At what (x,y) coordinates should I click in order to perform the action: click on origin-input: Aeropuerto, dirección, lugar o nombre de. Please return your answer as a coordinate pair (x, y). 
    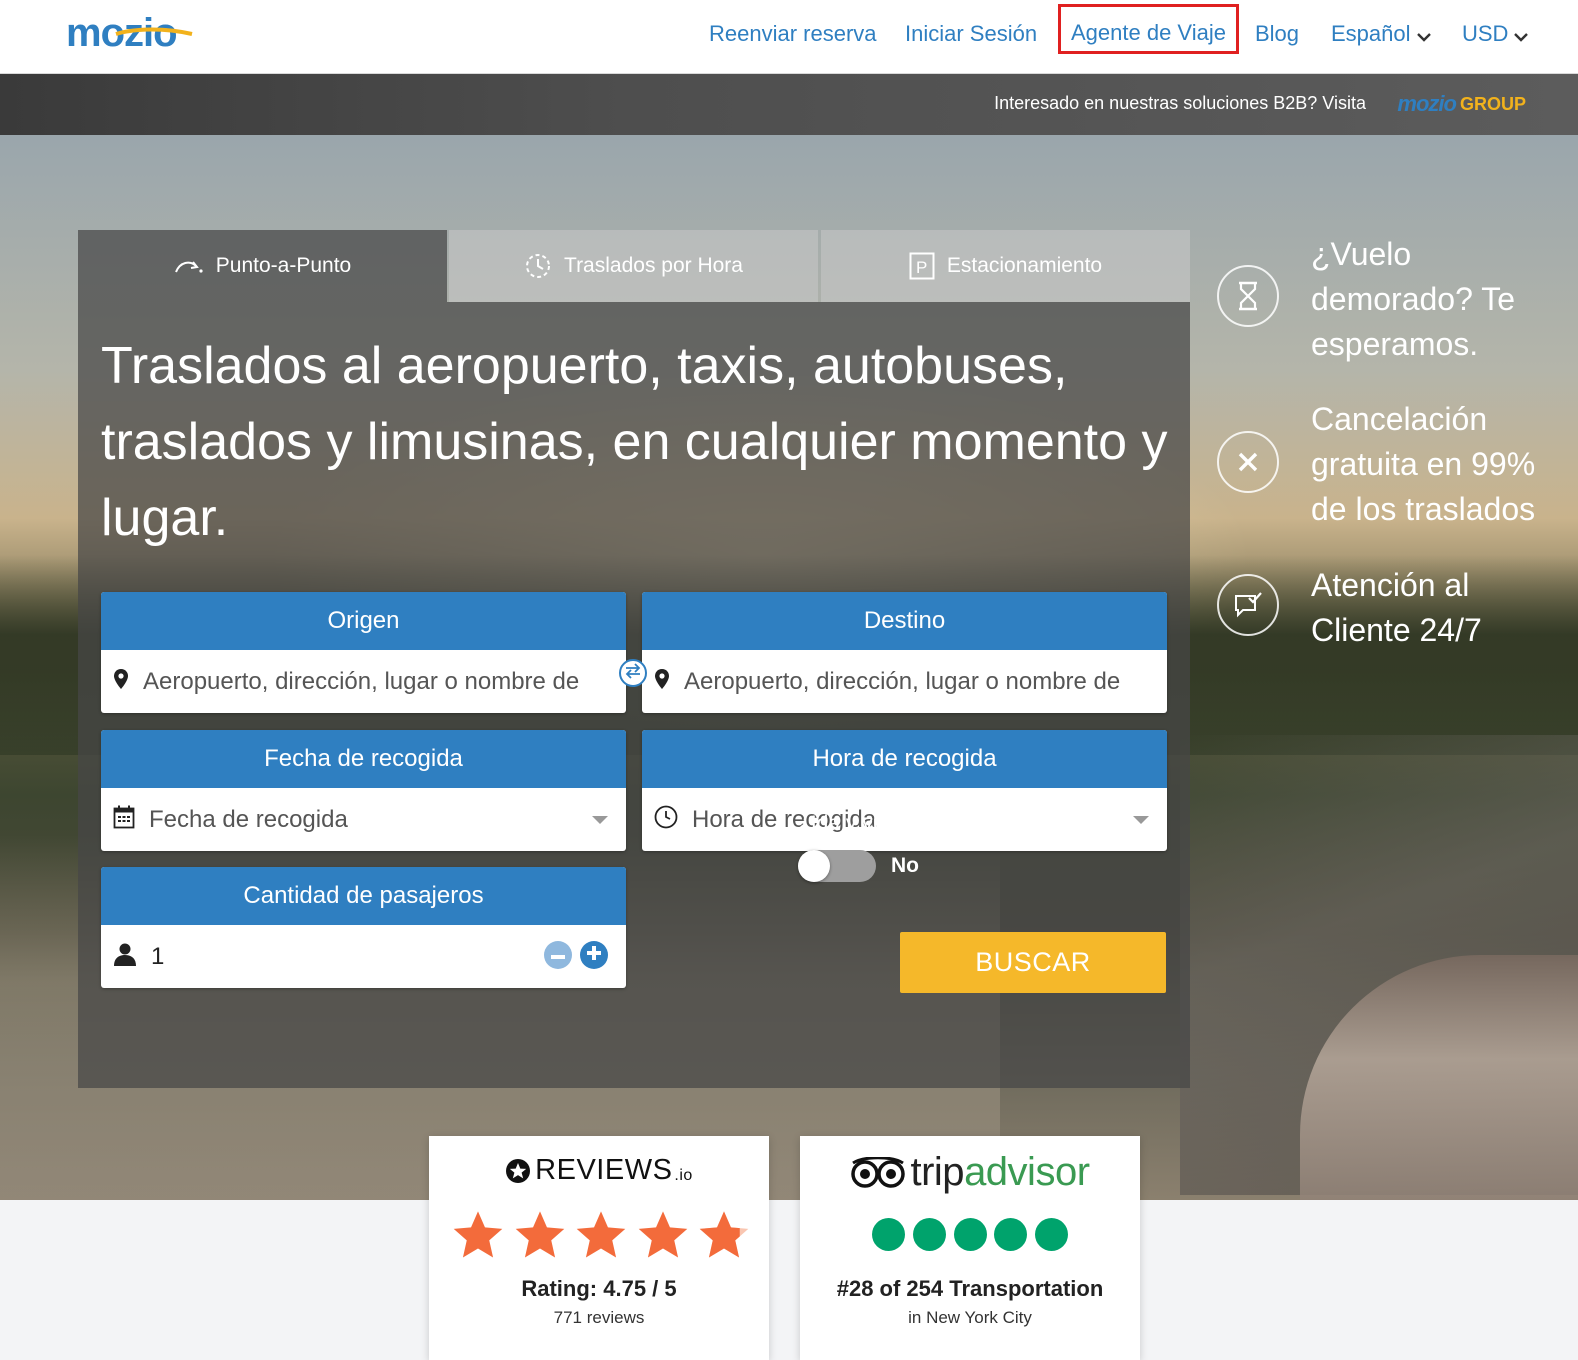
    Looking at the image, I should click on (363, 681).